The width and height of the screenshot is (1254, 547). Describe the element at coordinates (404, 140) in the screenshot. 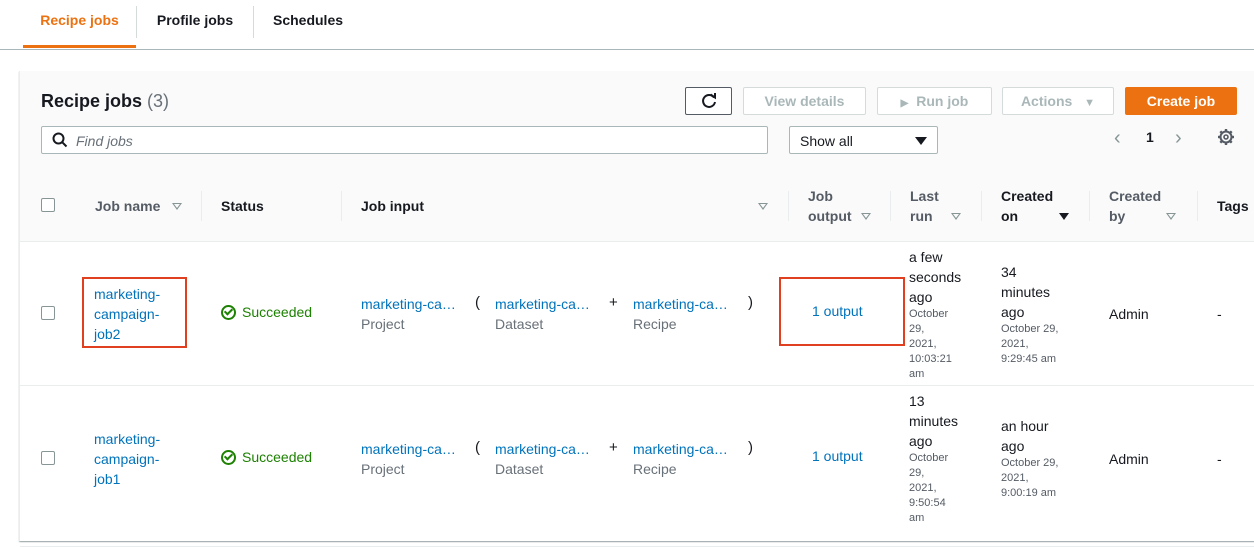

I see `search-input: Find jobs` at that location.